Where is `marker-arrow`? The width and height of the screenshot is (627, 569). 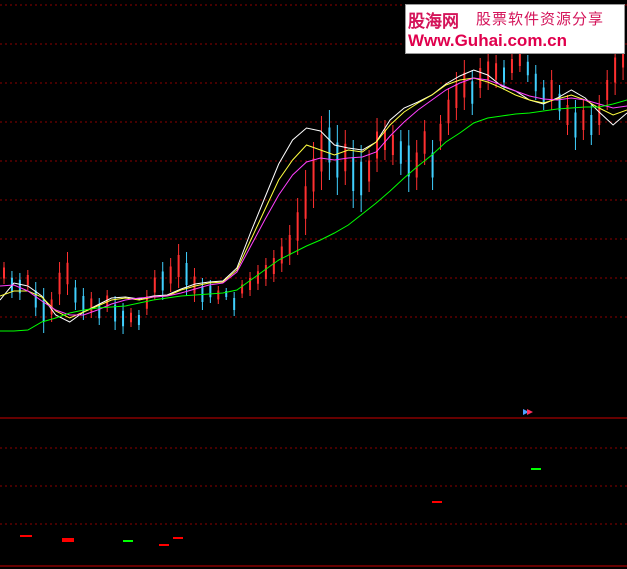 marker-arrow is located at coordinates (530, 412).